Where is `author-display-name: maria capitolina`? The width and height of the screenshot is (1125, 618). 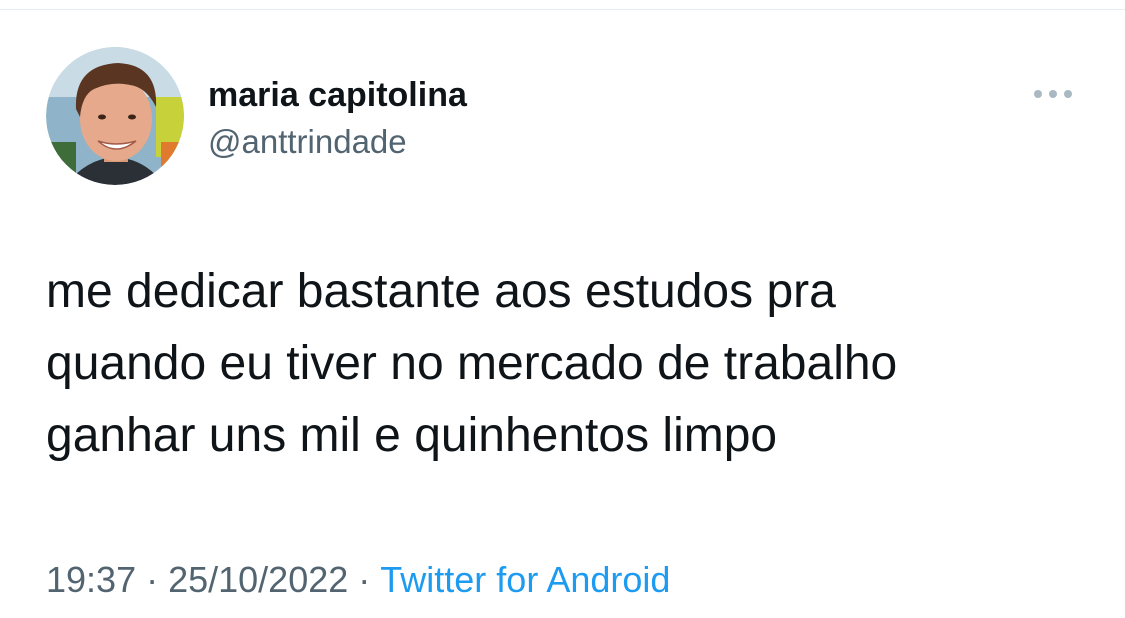
author-display-name: maria capitolina is located at coordinates (337, 95).